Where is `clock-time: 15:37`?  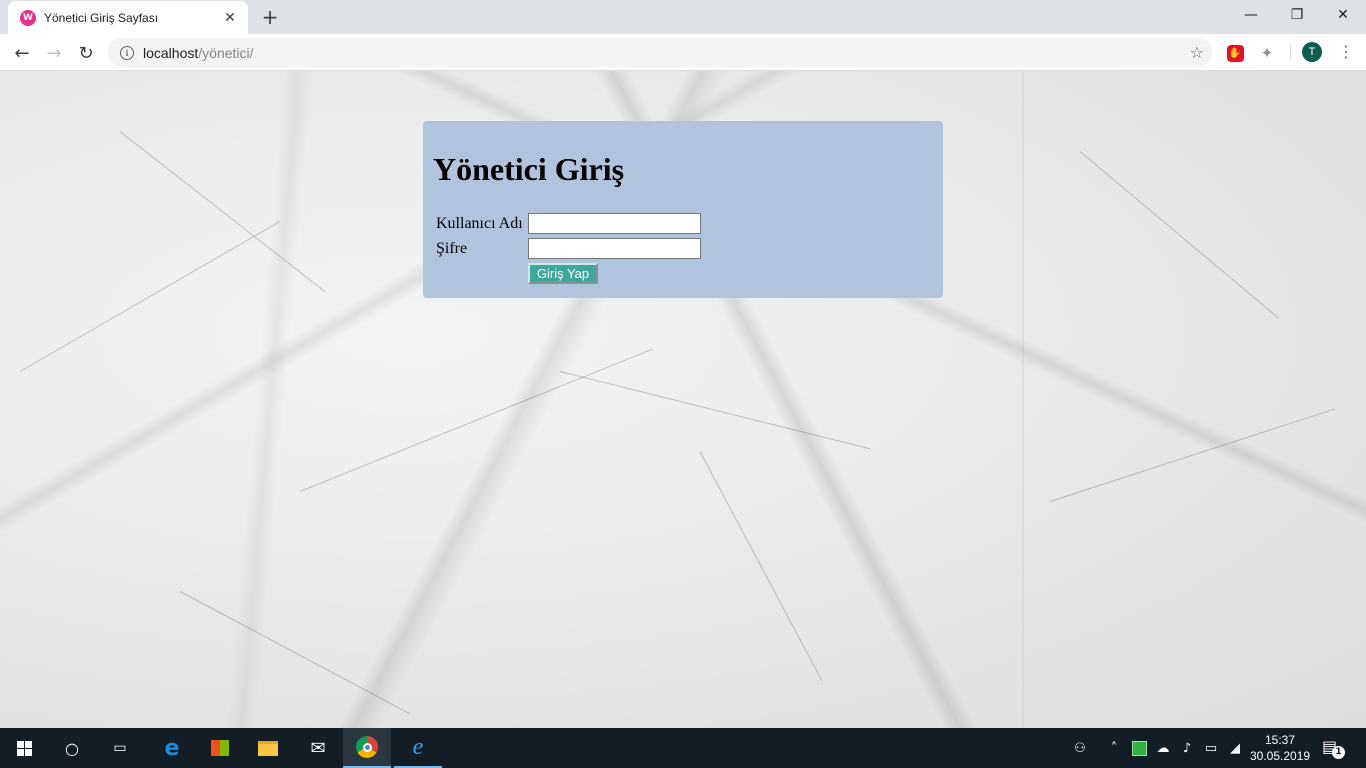 clock-time: 15:37 is located at coordinates (1280, 740).